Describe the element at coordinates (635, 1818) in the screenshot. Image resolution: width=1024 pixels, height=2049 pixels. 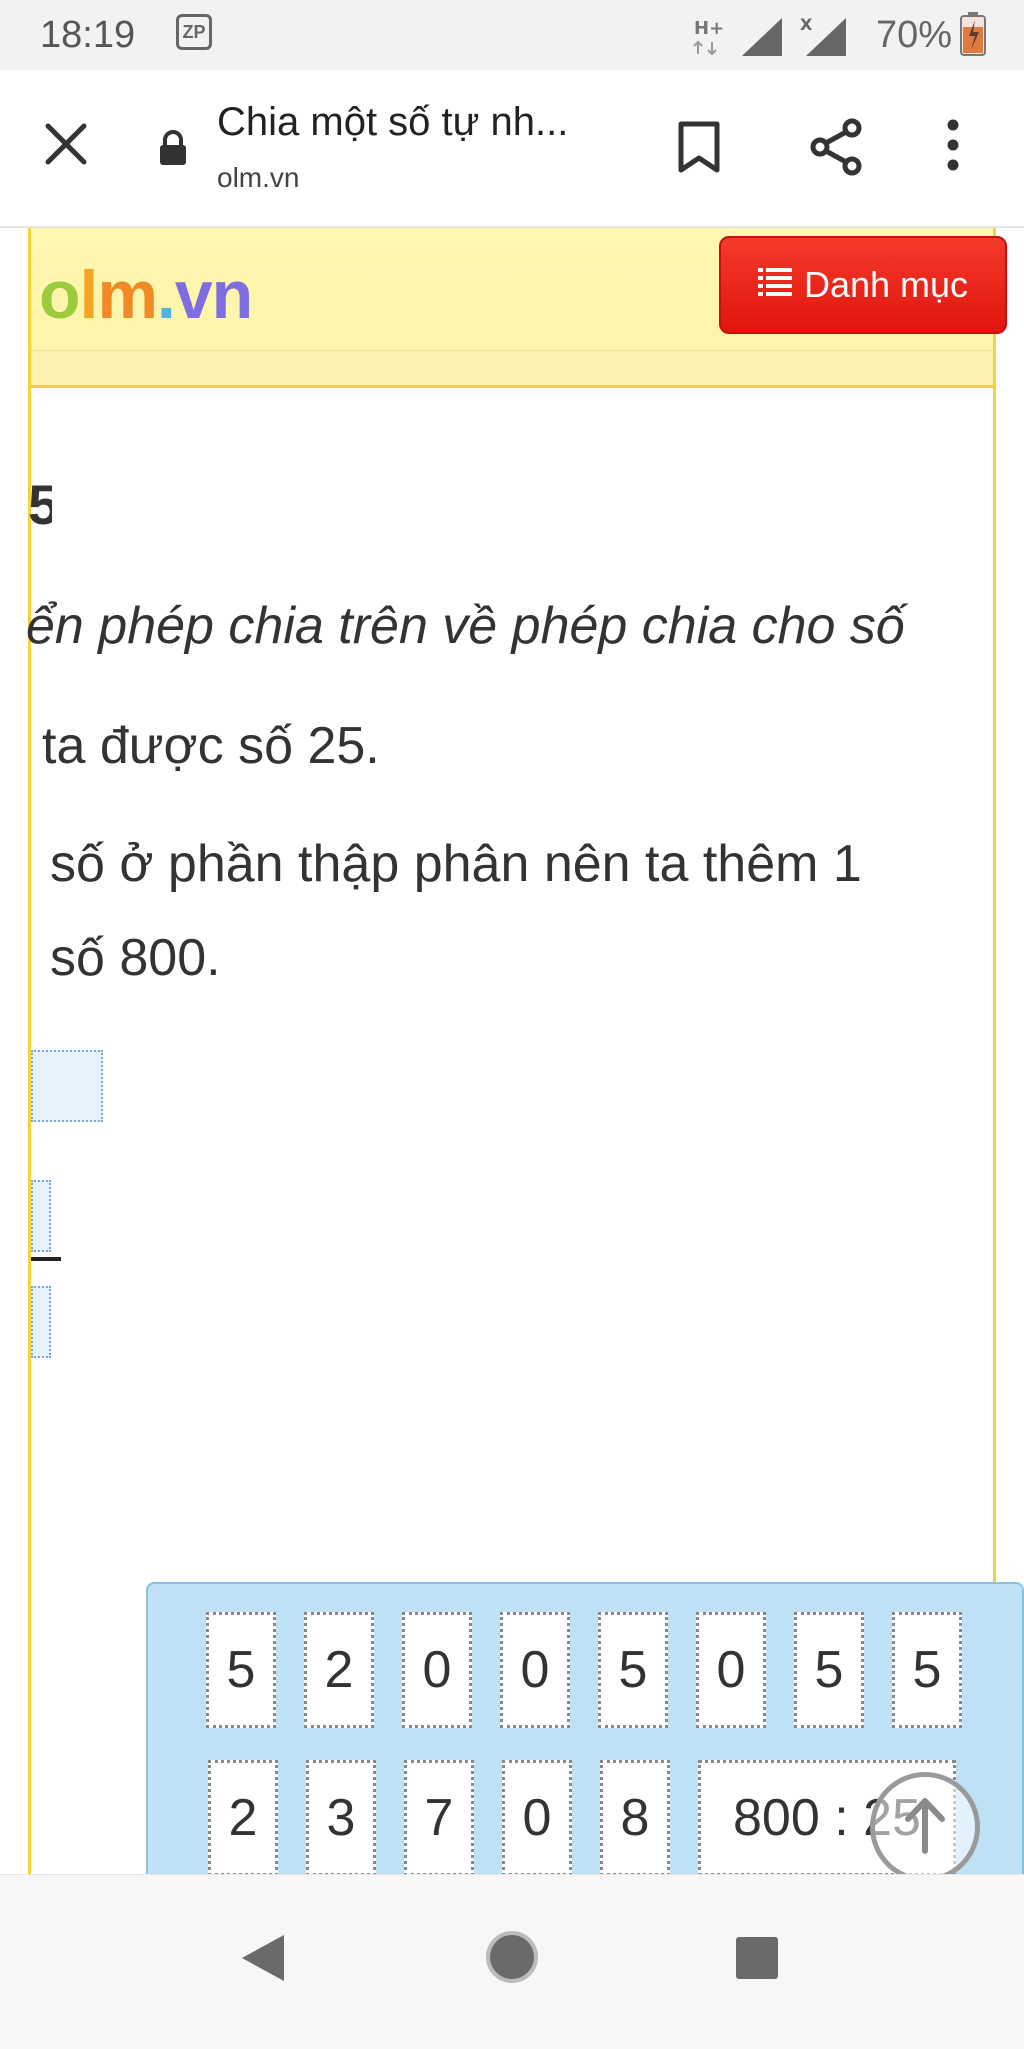
I see `answer-tile: 8` at that location.